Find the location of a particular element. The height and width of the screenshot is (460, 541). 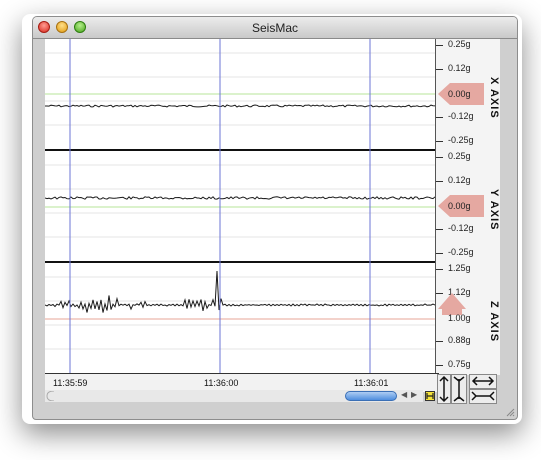

z-axis-label: Z AXIS is located at coordinates (494, 322).